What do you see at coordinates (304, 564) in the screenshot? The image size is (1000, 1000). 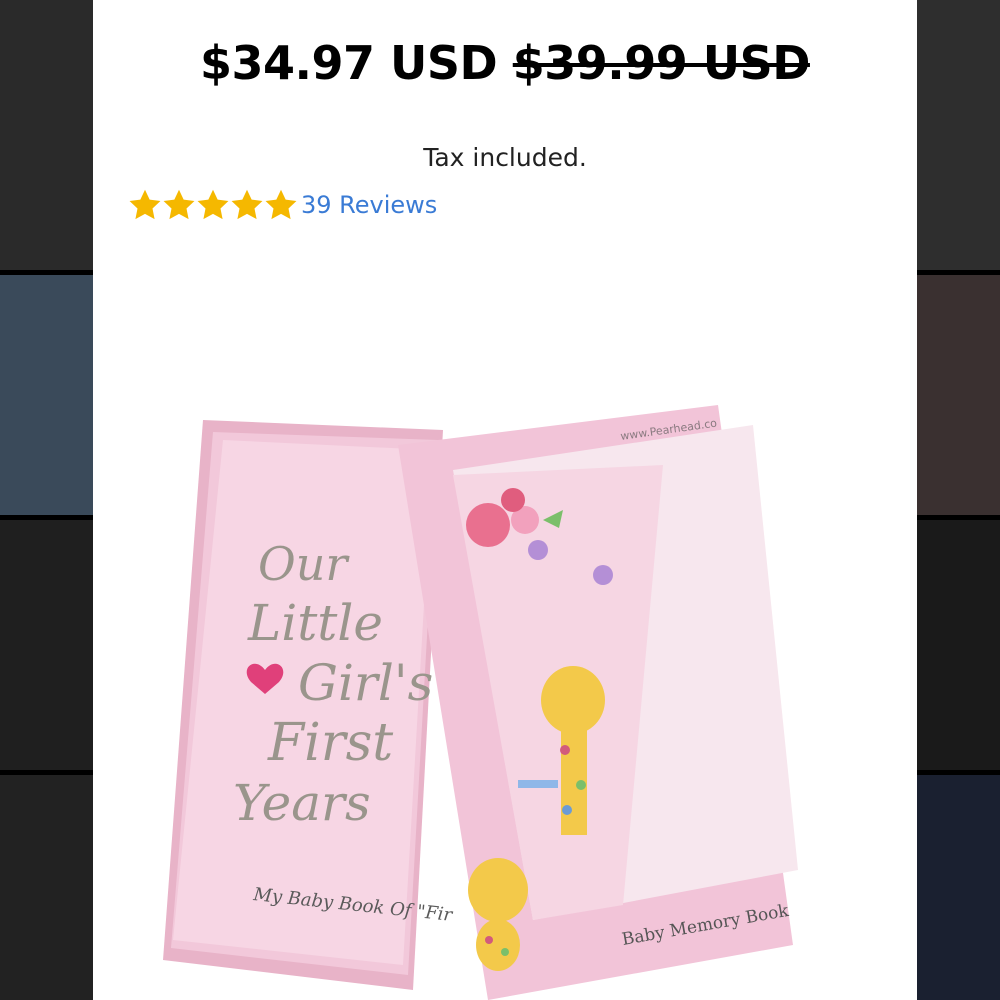 I see `book-title-line: Our` at bounding box center [304, 564].